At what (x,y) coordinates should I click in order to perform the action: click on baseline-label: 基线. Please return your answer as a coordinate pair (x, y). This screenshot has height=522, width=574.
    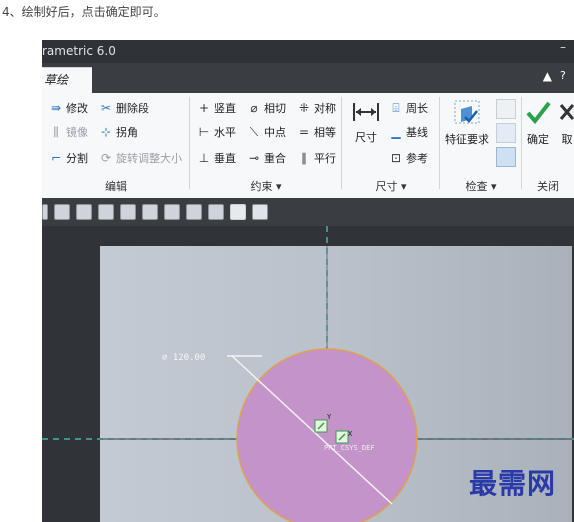
    Looking at the image, I should click on (417, 132).